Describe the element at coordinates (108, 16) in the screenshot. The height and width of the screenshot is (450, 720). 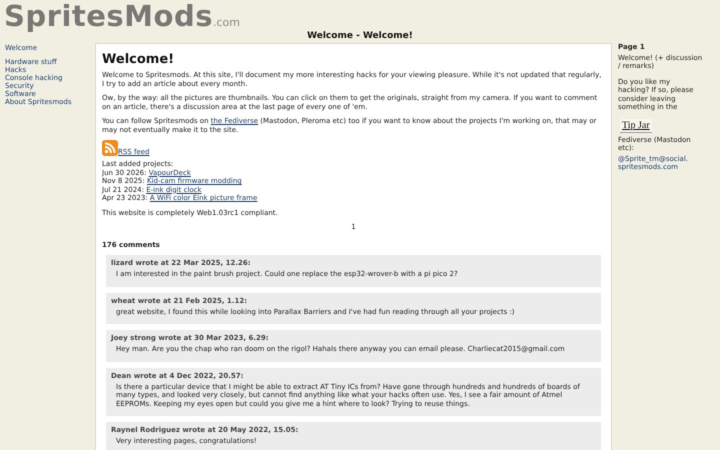
I see `site-logo: SpritesMods` at that location.